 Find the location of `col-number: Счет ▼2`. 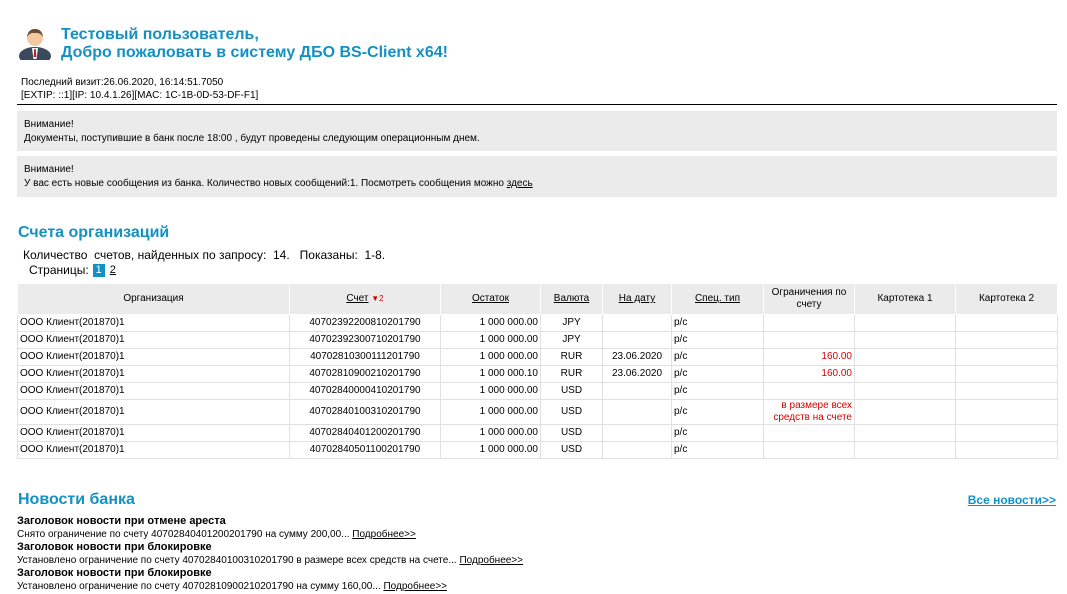

col-number: Счет ▼2 is located at coordinates (365, 299).